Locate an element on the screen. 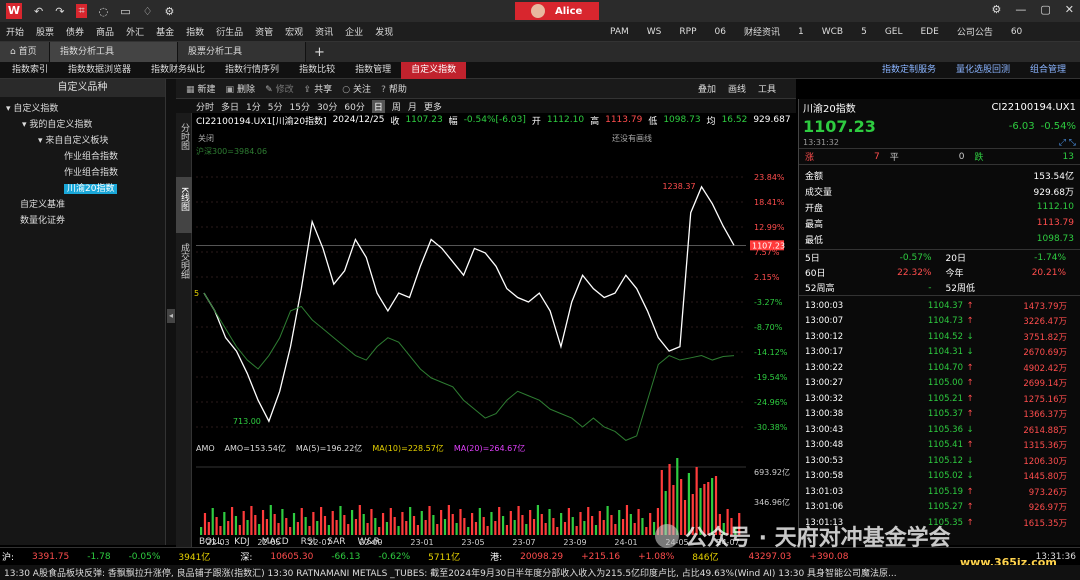 The image size is (1080, 580). menu-right-item: 财经资讯 is located at coordinates (762, 31).